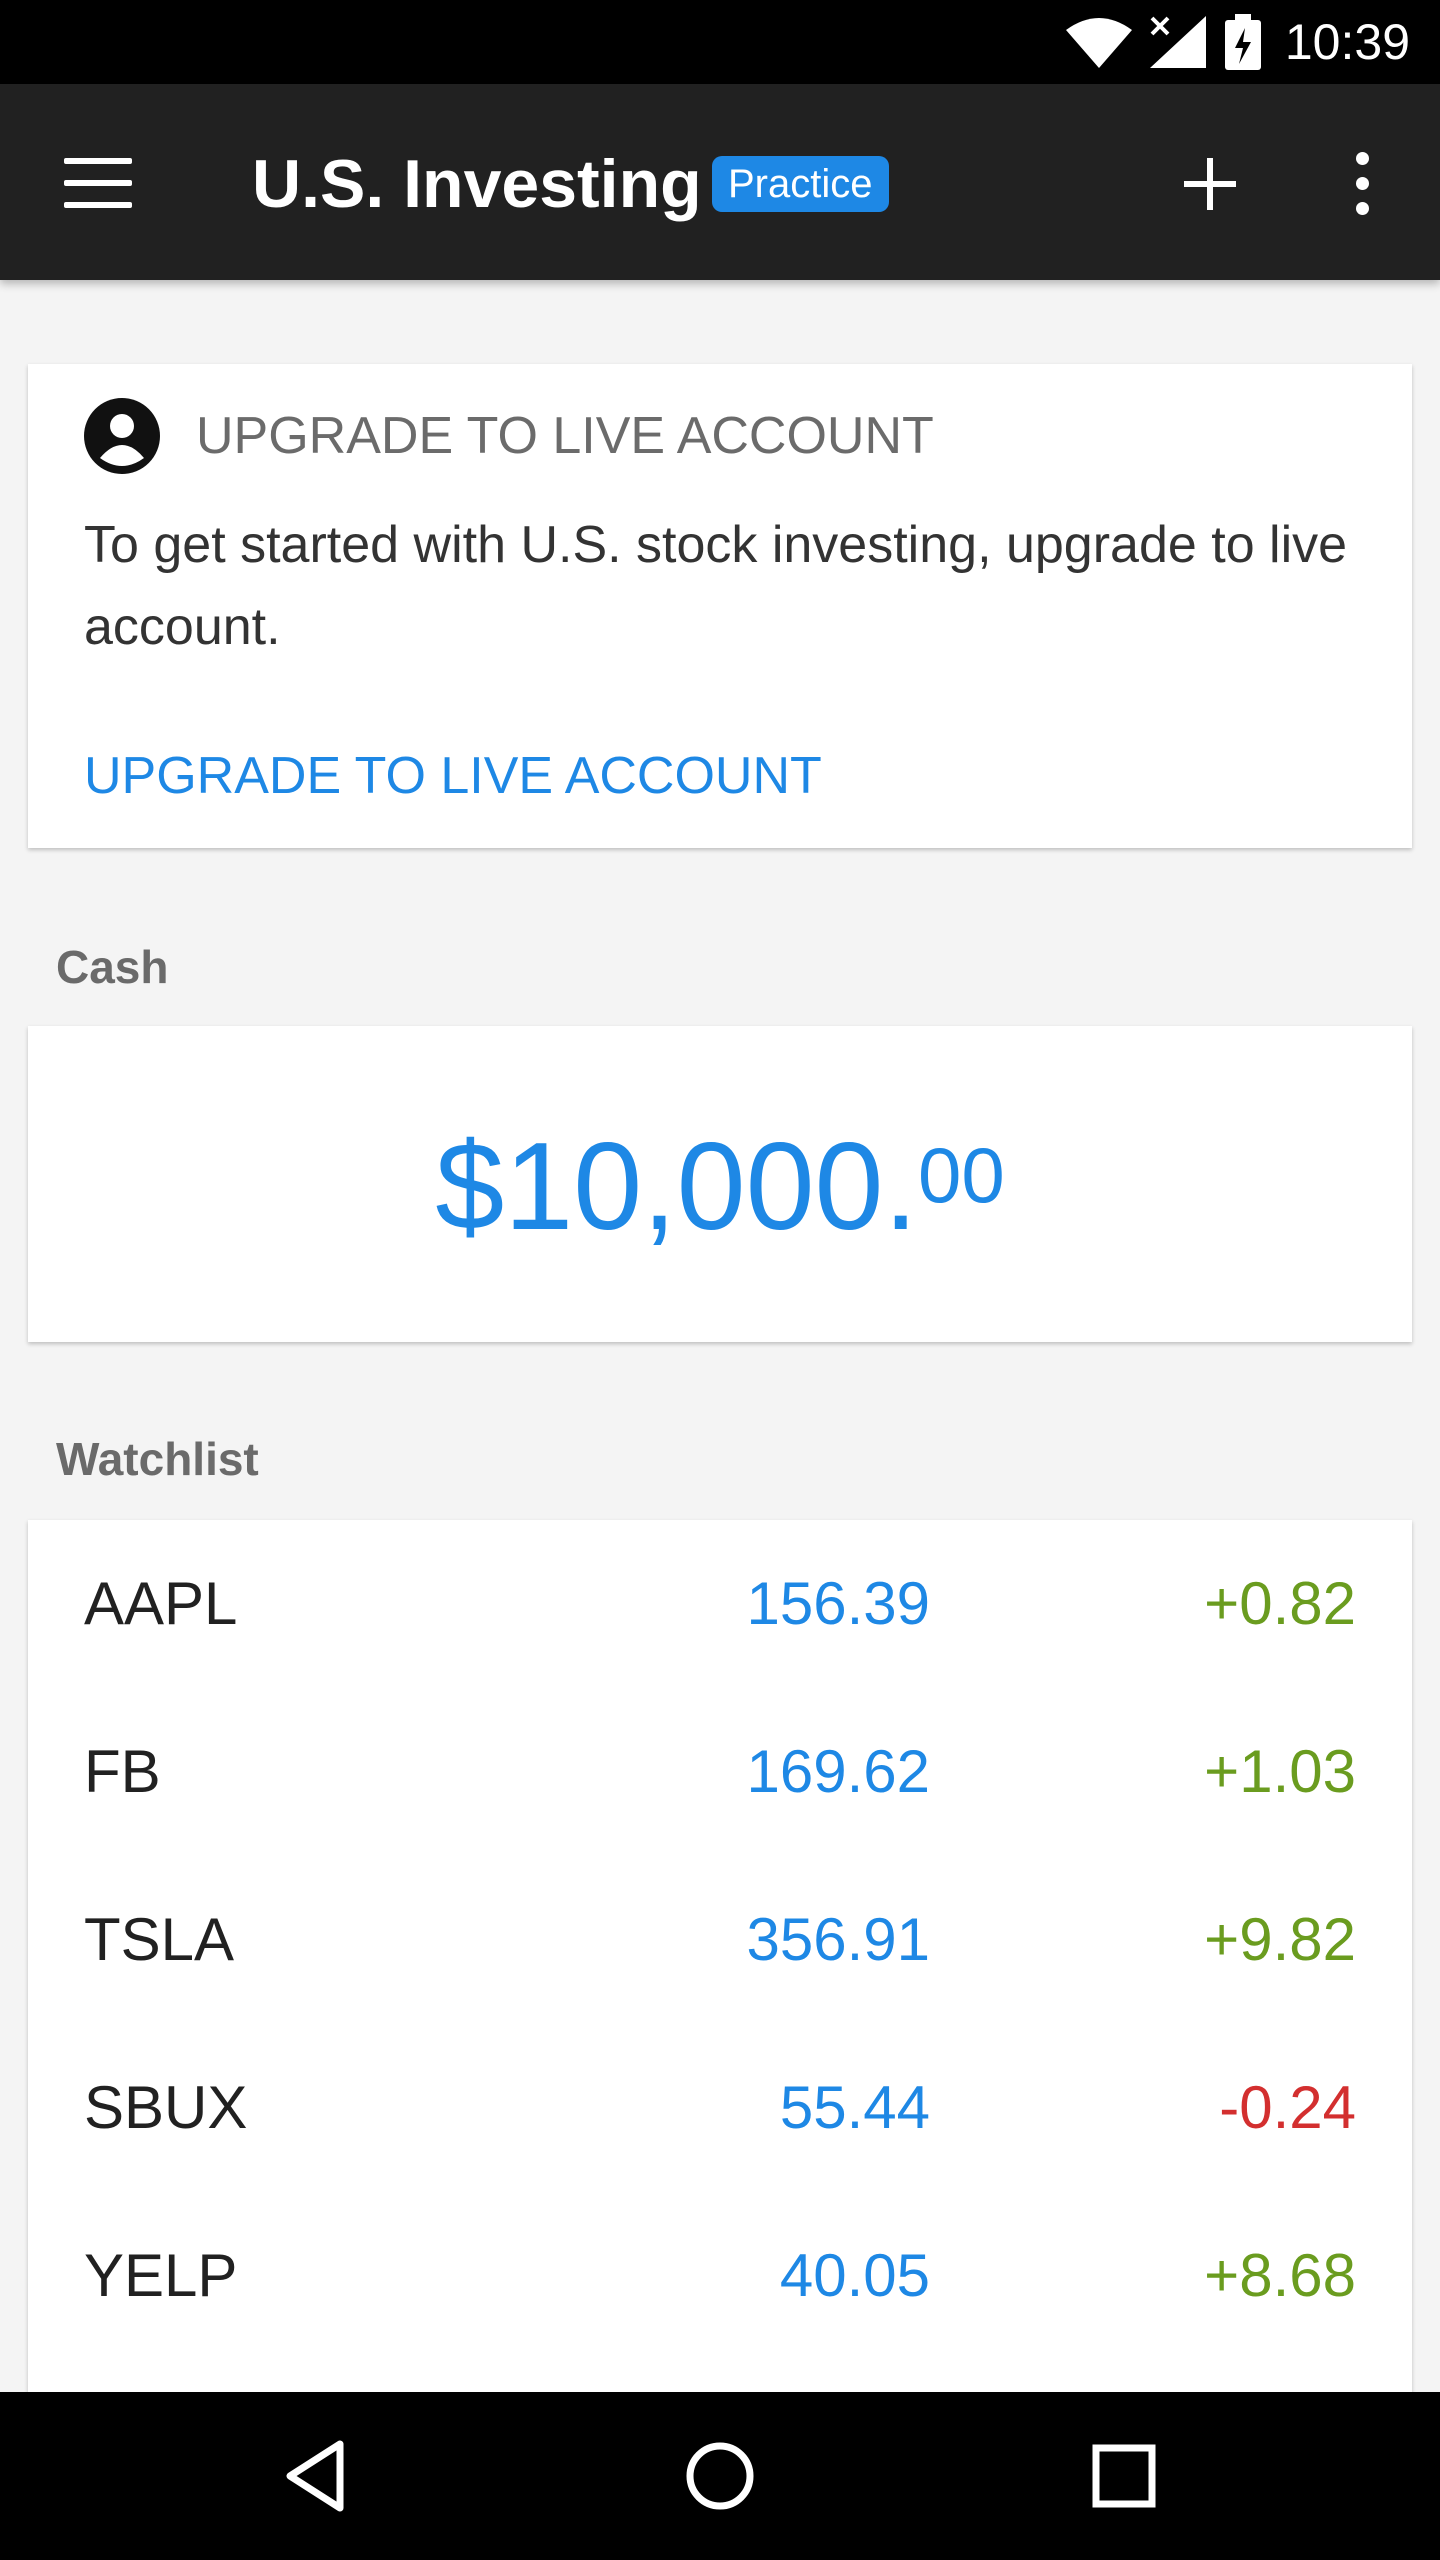  What do you see at coordinates (1280, 1939) in the screenshot?
I see `price-change: +9.82` at bounding box center [1280, 1939].